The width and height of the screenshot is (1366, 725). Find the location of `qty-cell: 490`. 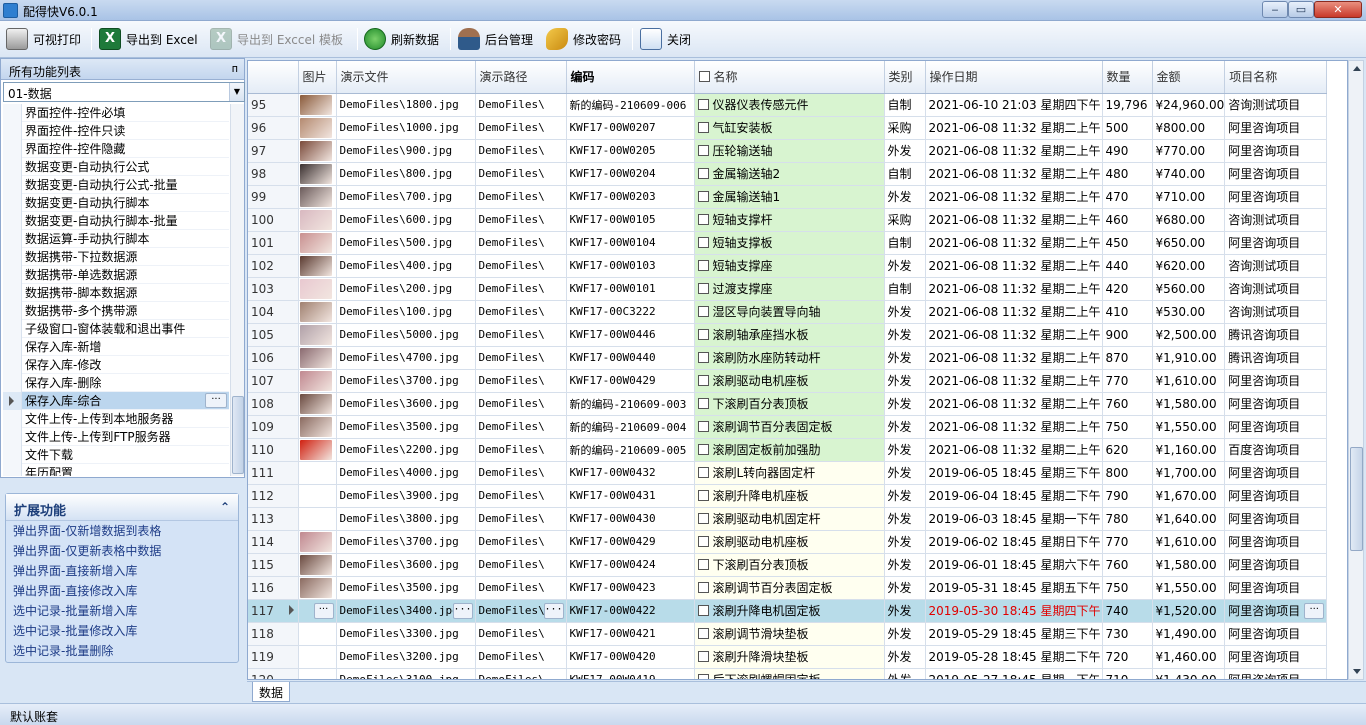

qty-cell: 490 is located at coordinates (1127, 151).